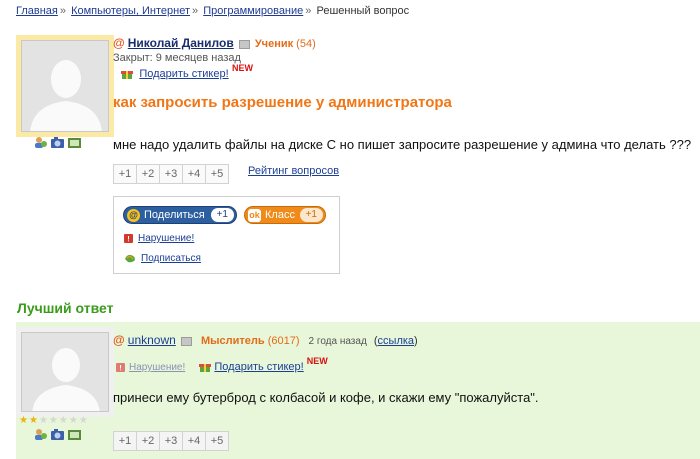  I want to click on answer-author-stars: ★ ★ ★ ★ ★ ★ ★, so click(53, 421).